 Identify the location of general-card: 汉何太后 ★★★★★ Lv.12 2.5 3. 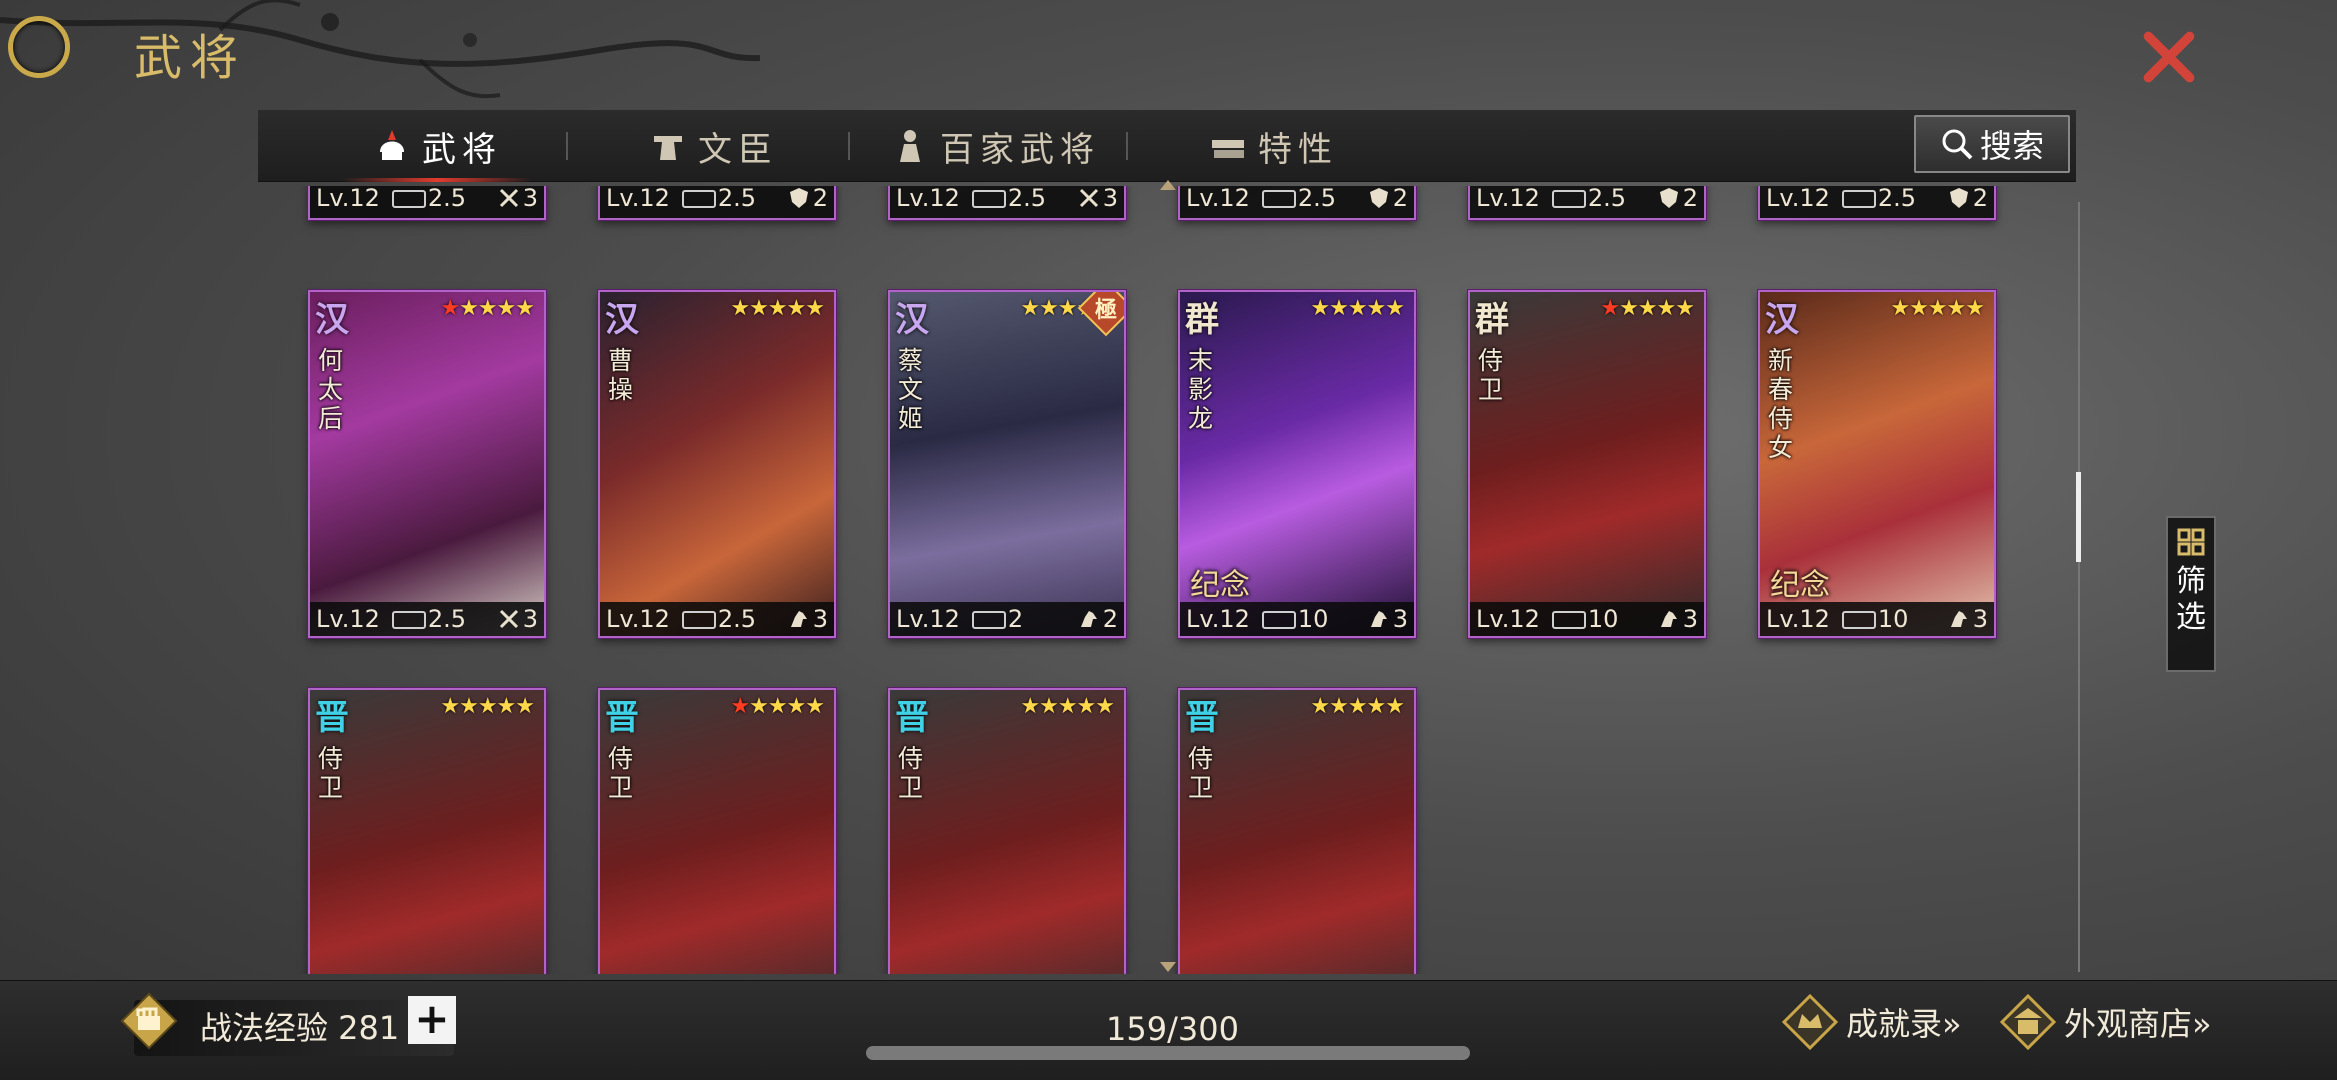
(427, 464).